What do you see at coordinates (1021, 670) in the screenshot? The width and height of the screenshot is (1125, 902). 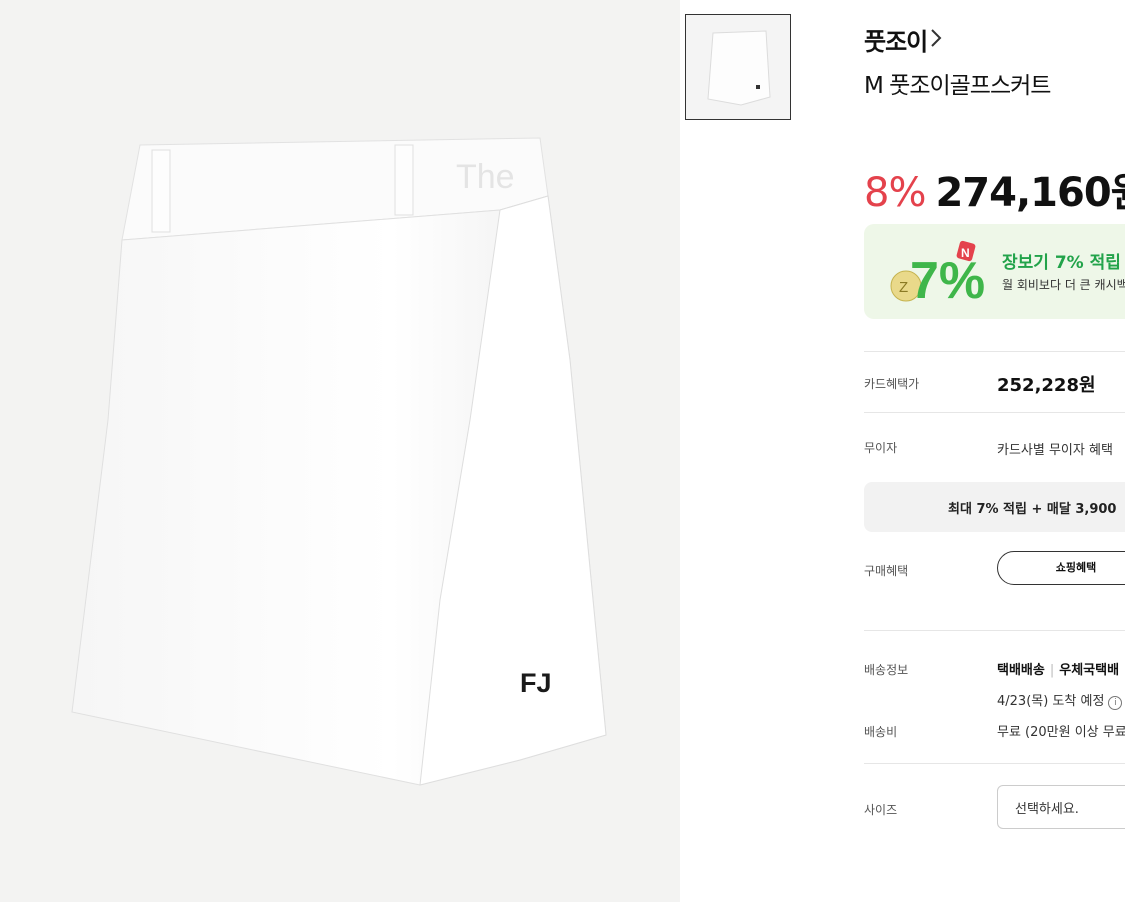 I see `shipping-type-parcel: 택배배송` at bounding box center [1021, 670].